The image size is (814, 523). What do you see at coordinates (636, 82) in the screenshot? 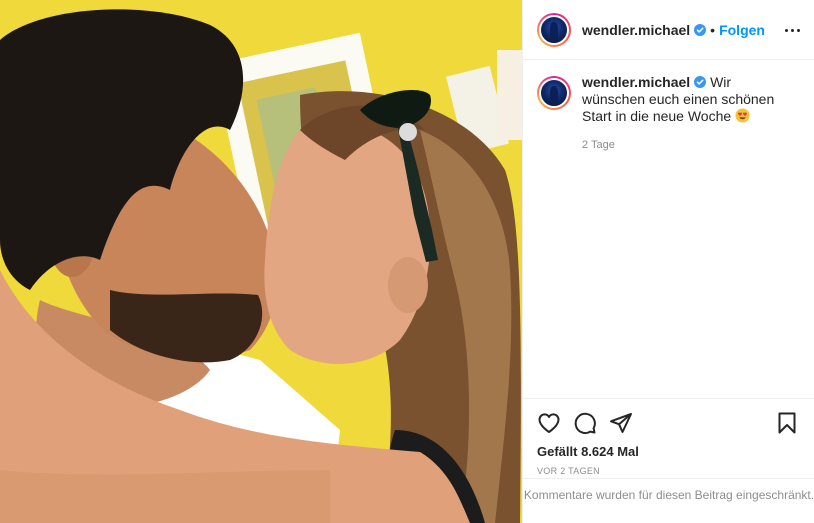
I see `caption-username: wendler.michael` at bounding box center [636, 82].